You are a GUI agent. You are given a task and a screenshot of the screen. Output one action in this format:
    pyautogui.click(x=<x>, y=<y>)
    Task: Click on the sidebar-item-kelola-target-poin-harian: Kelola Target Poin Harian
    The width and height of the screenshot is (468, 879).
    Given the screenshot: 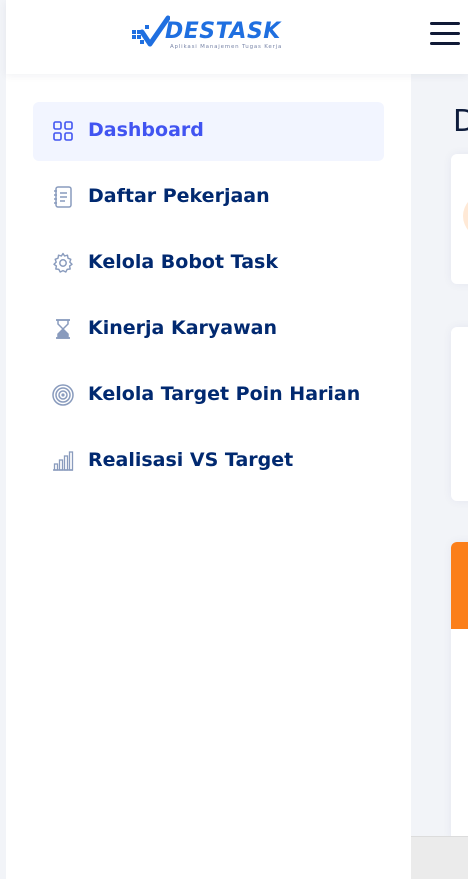 What is the action you would take?
    pyautogui.click(x=208, y=395)
    